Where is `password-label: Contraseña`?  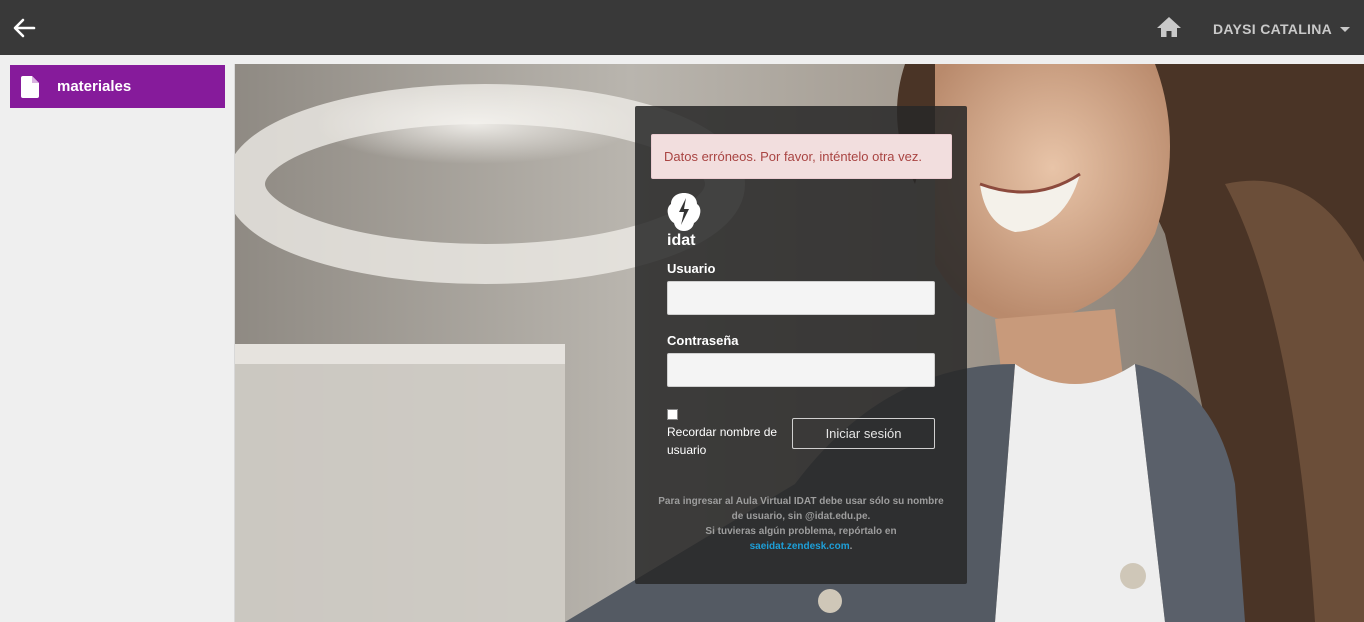
password-label: Contraseña is located at coordinates (703, 340).